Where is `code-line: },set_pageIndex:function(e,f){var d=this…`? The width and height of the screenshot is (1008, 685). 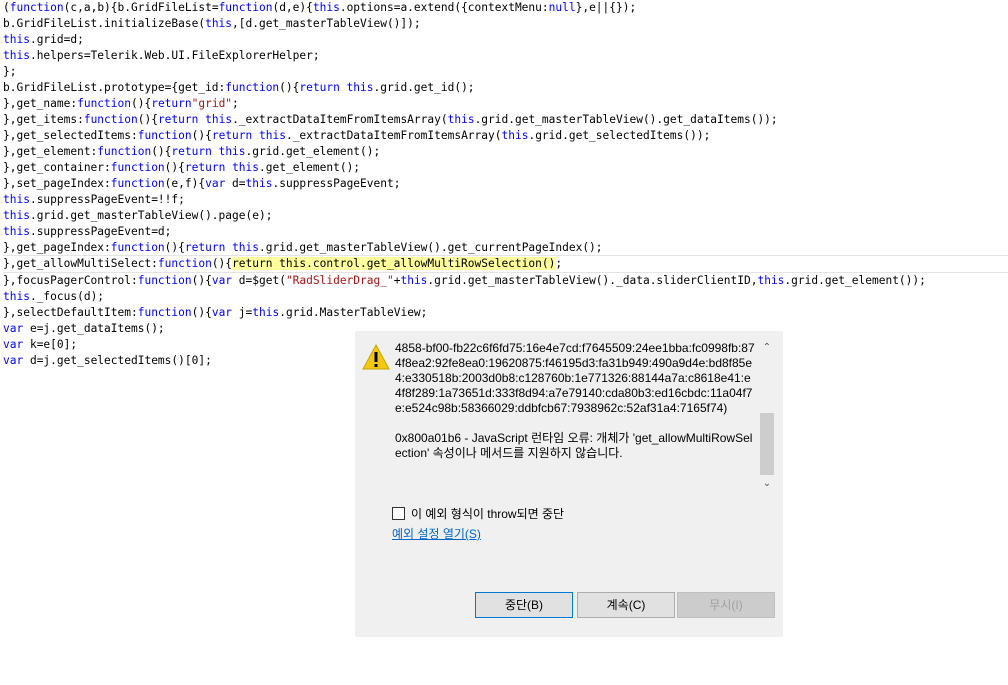
code-line: },set_pageIndex:function(e,f){var d=this… is located at coordinates (505, 184).